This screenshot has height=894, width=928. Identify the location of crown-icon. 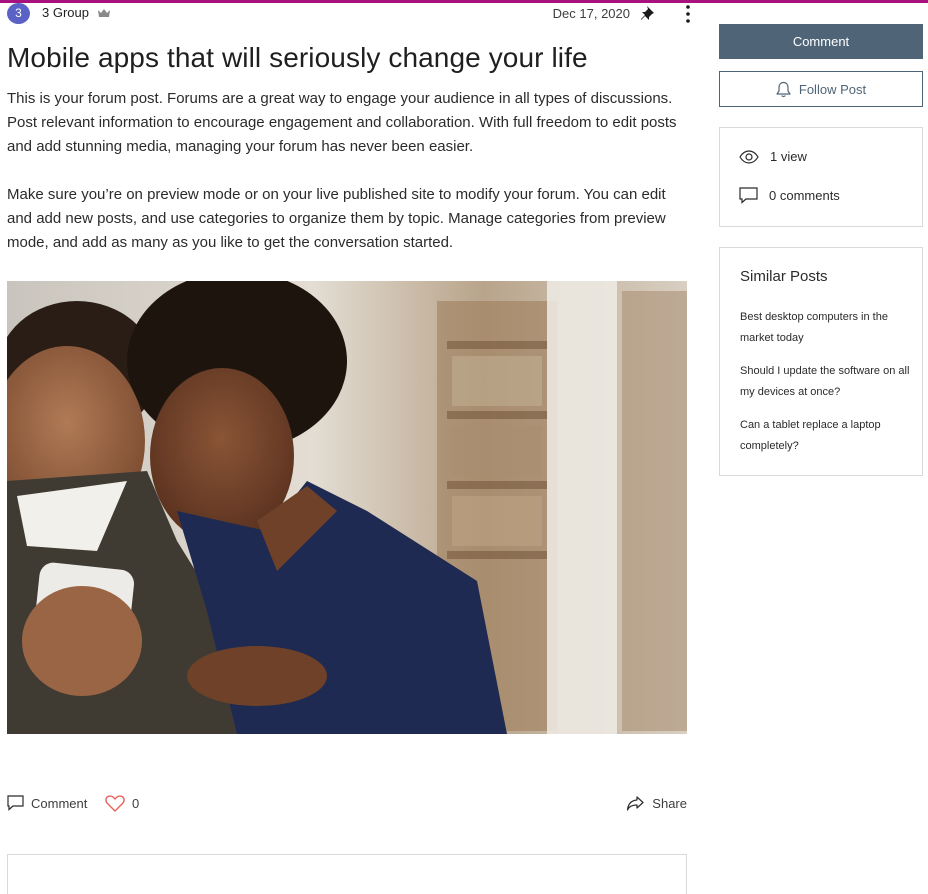
(104, 13).